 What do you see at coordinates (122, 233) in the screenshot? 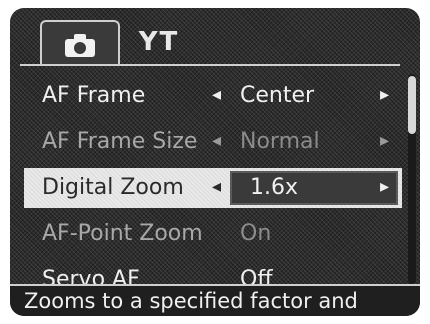
I see `menu-item-label: AF-Point Zoom` at bounding box center [122, 233].